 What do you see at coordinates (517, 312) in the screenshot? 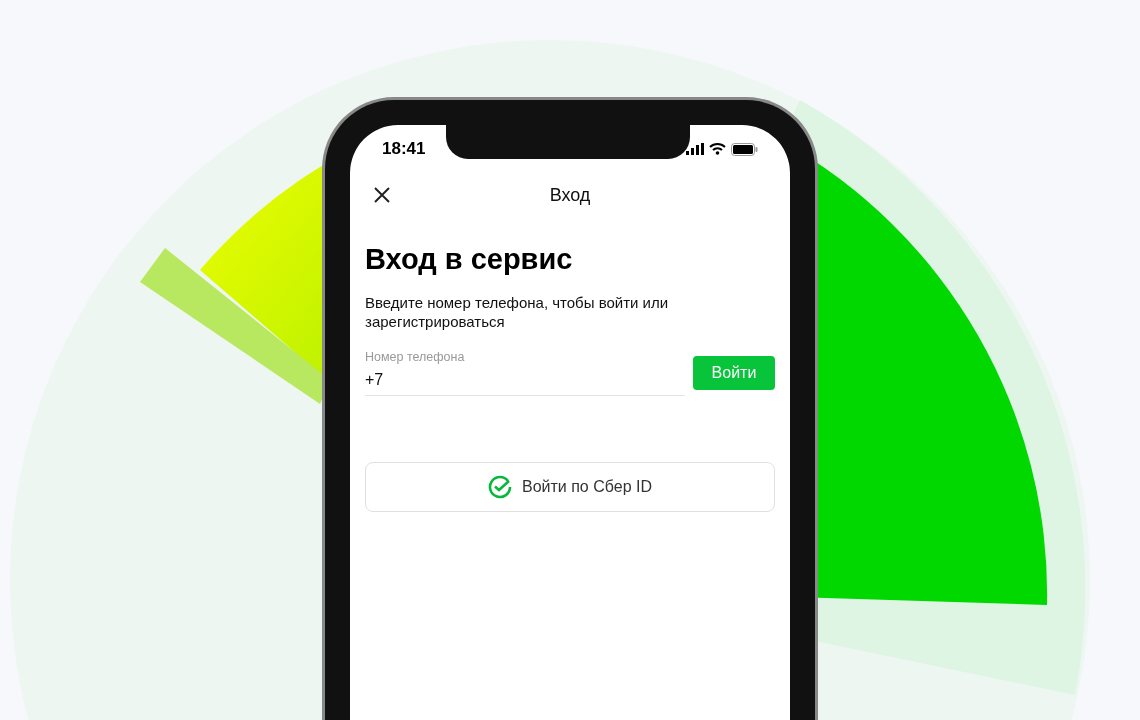
I see `description-text: Введите номер телефона, чтобы войти или зарегистрироваться` at bounding box center [517, 312].